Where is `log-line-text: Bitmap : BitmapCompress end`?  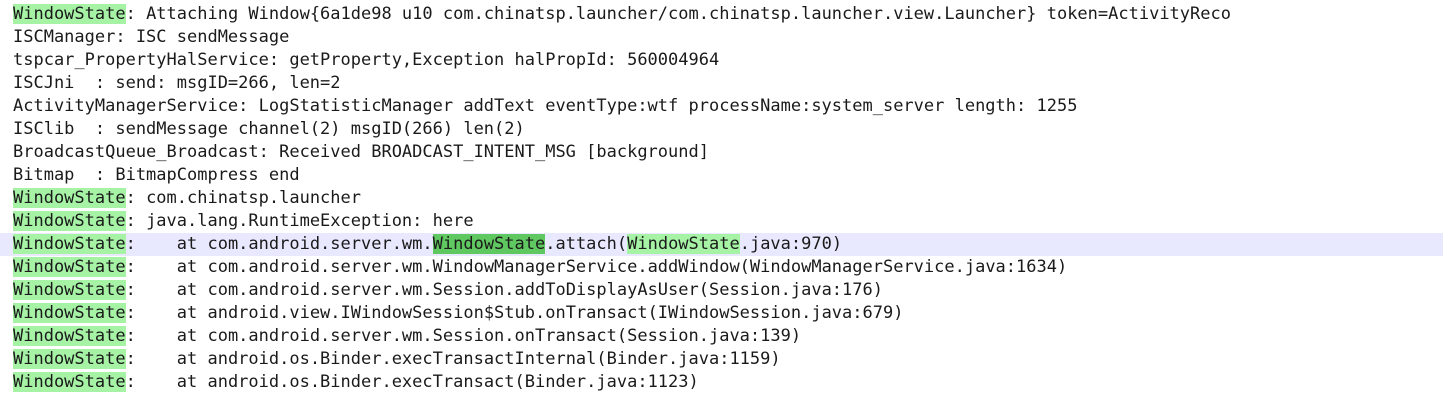 log-line-text: Bitmap : BitmapCompress end is located at coordinates (156, 175).